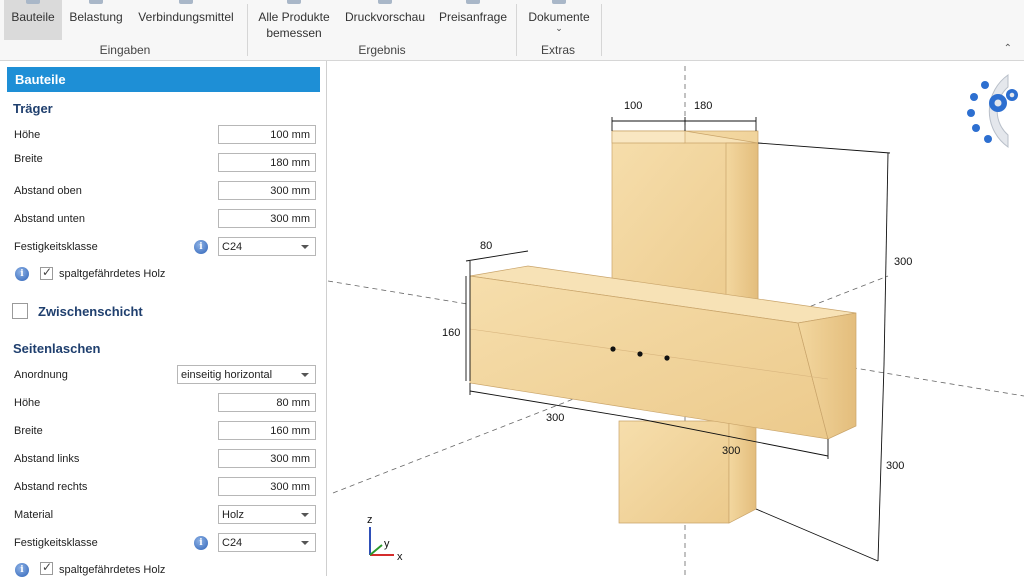 Image resolution: width=1024 pixels, height=579 pixels. What do you see at coordinates (46, 567) in the screenshot?
I see `lasche-spalt-checkbox` at bounding box center [46, 567].